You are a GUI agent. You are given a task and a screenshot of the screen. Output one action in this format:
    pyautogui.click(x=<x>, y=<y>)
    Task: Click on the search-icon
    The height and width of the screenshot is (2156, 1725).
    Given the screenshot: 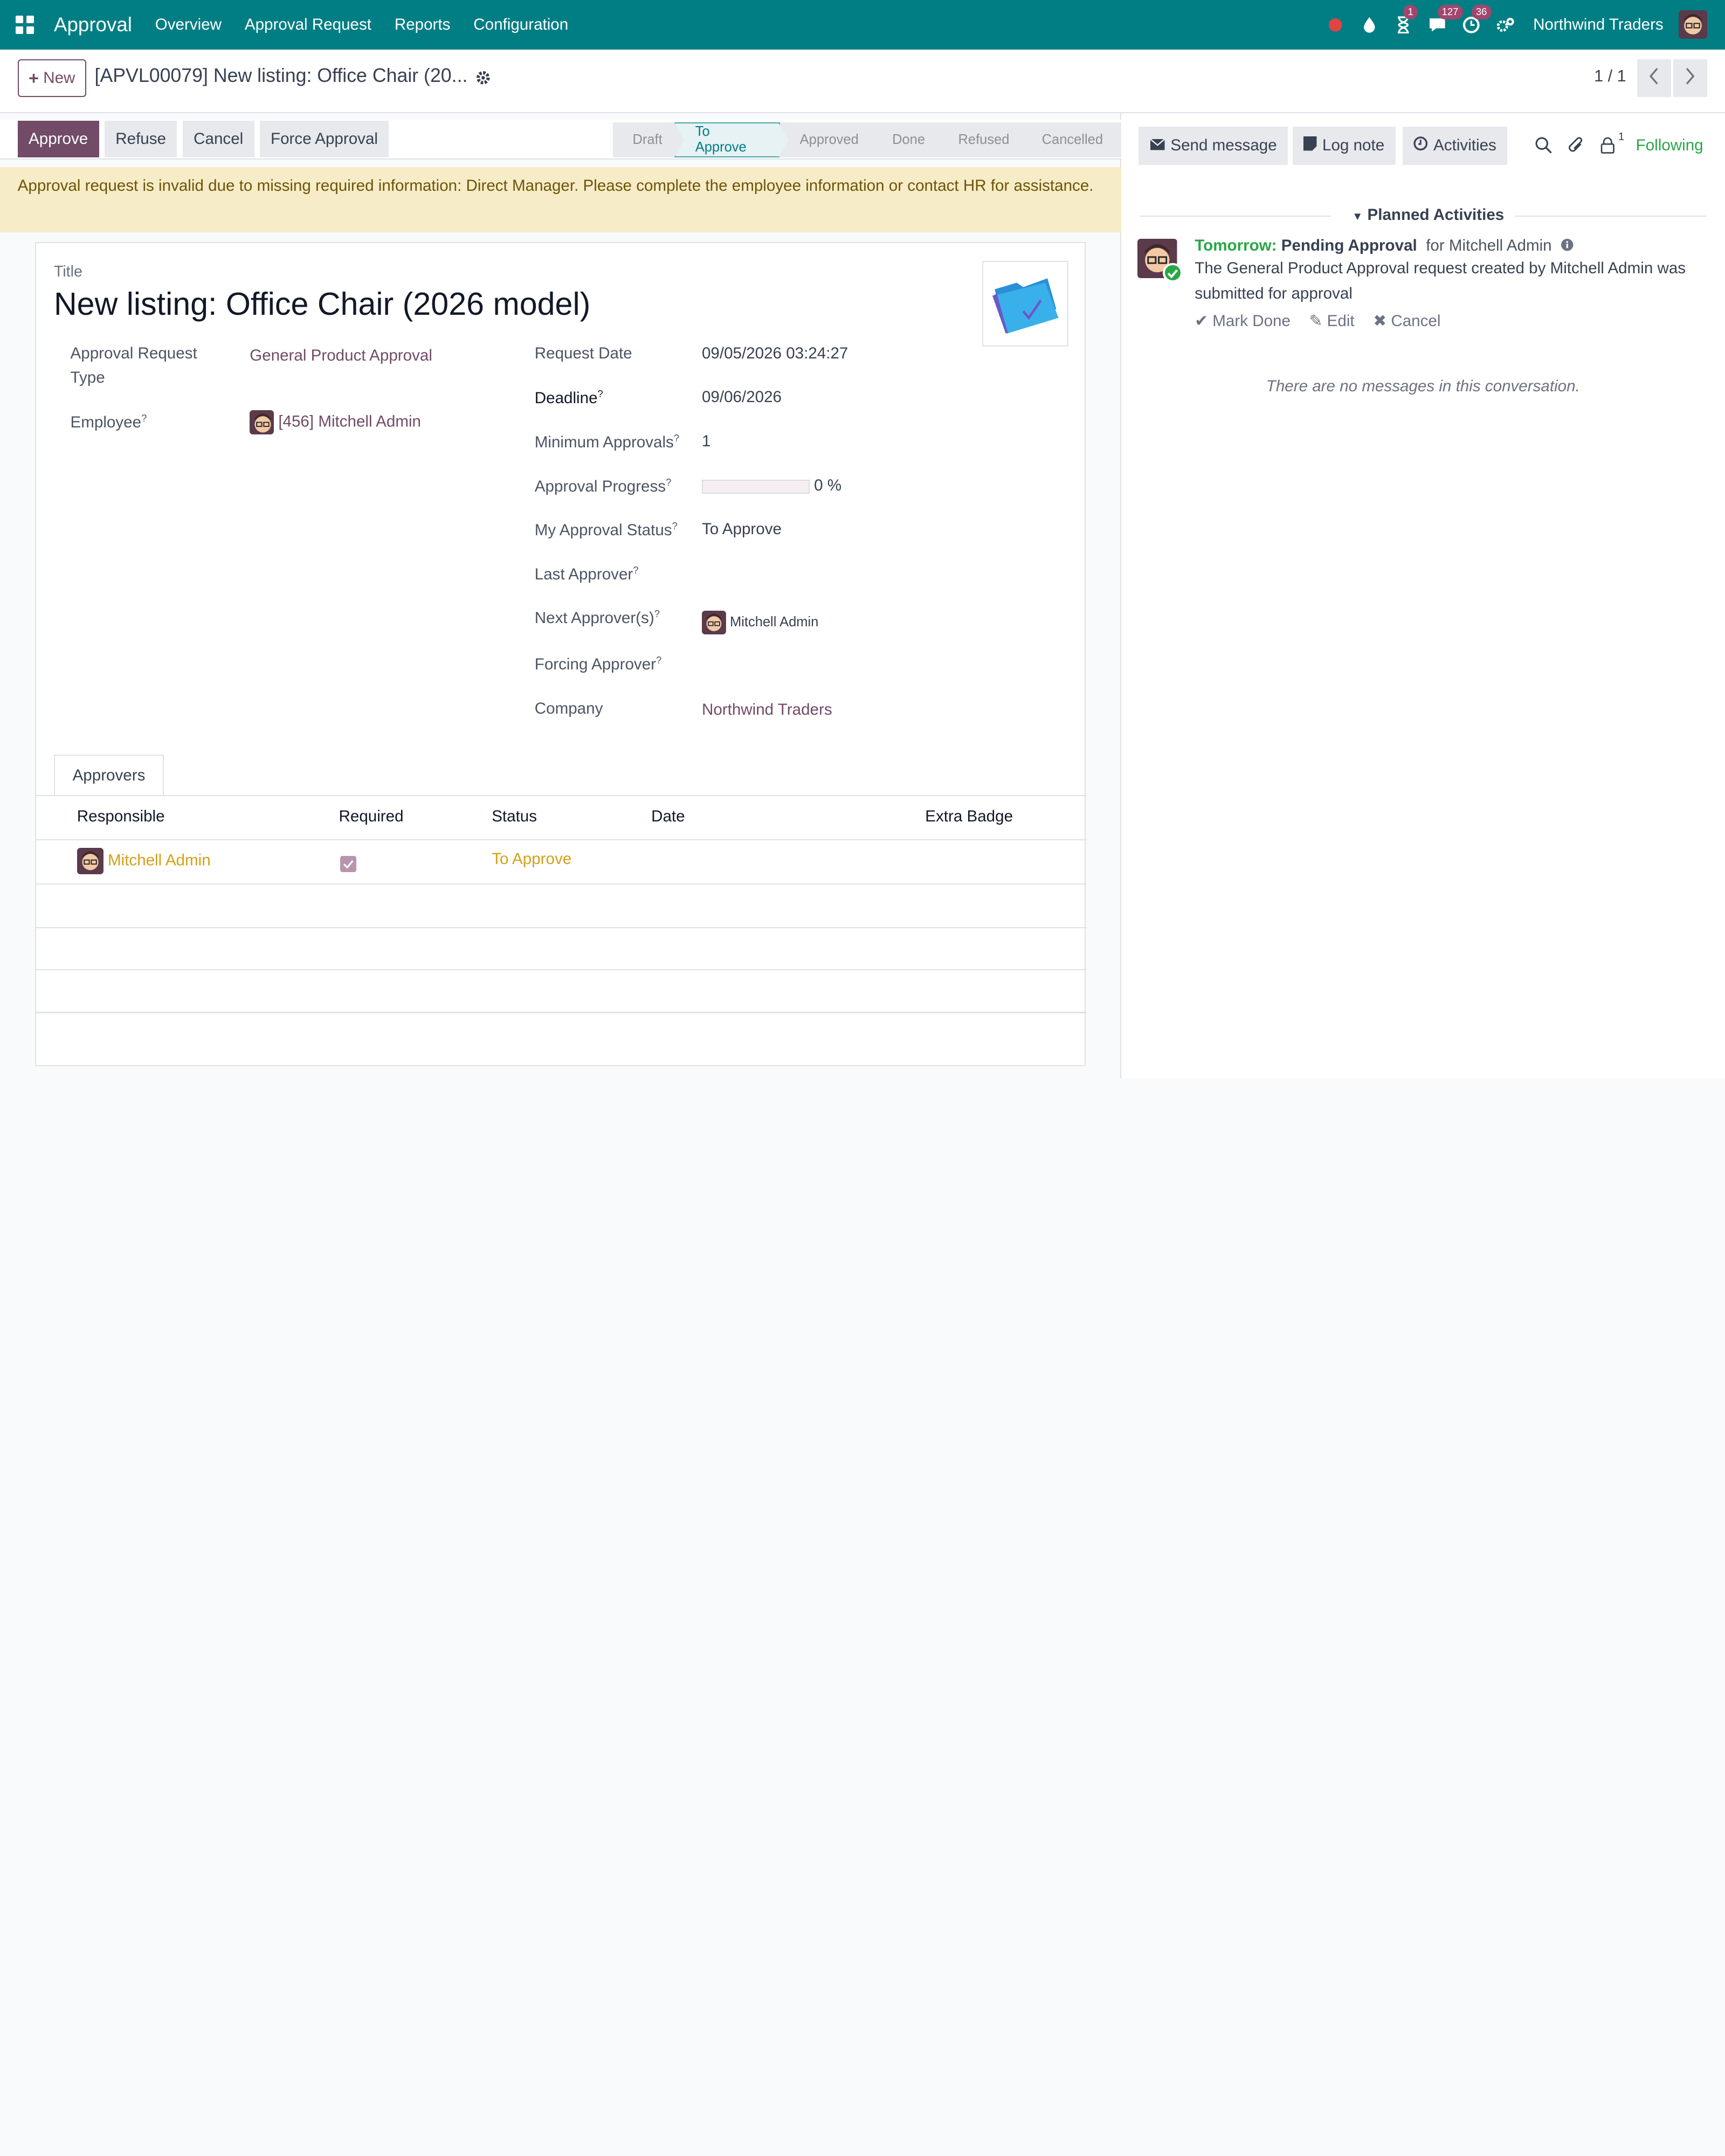 What is the action you would take?
    pyautogui.click(x=1543, y=147)
    